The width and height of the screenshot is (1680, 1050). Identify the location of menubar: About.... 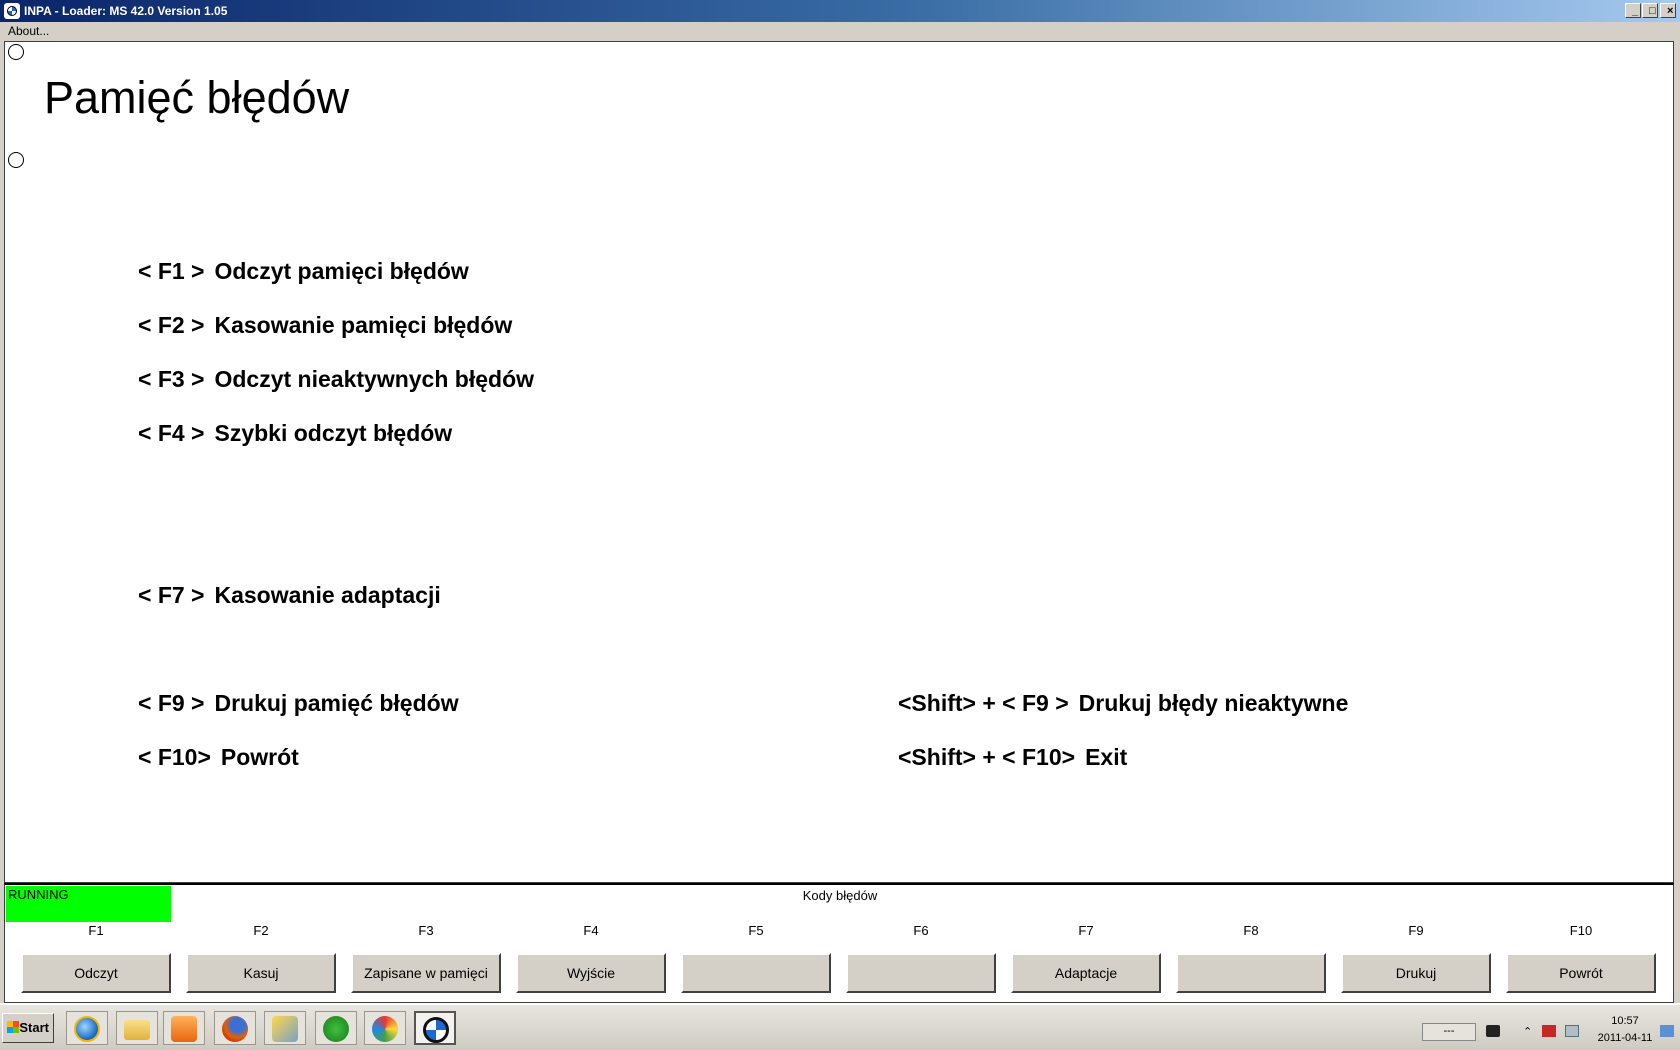
(840, 31).